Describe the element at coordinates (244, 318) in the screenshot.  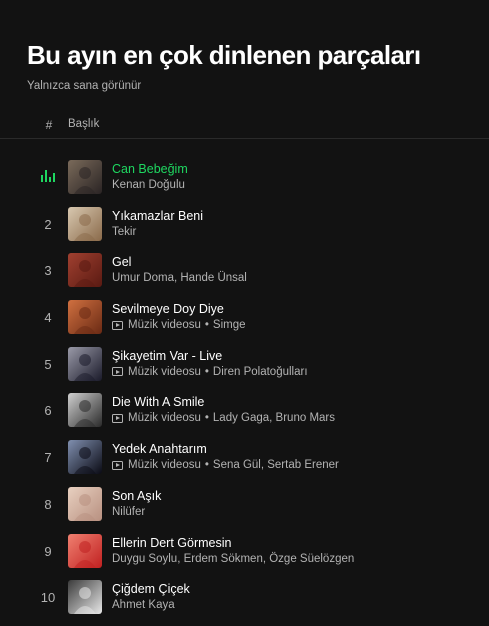
I see `track-row: 4 Sevilmeye Doy Diye Müzik videosu • Simge` at that location.